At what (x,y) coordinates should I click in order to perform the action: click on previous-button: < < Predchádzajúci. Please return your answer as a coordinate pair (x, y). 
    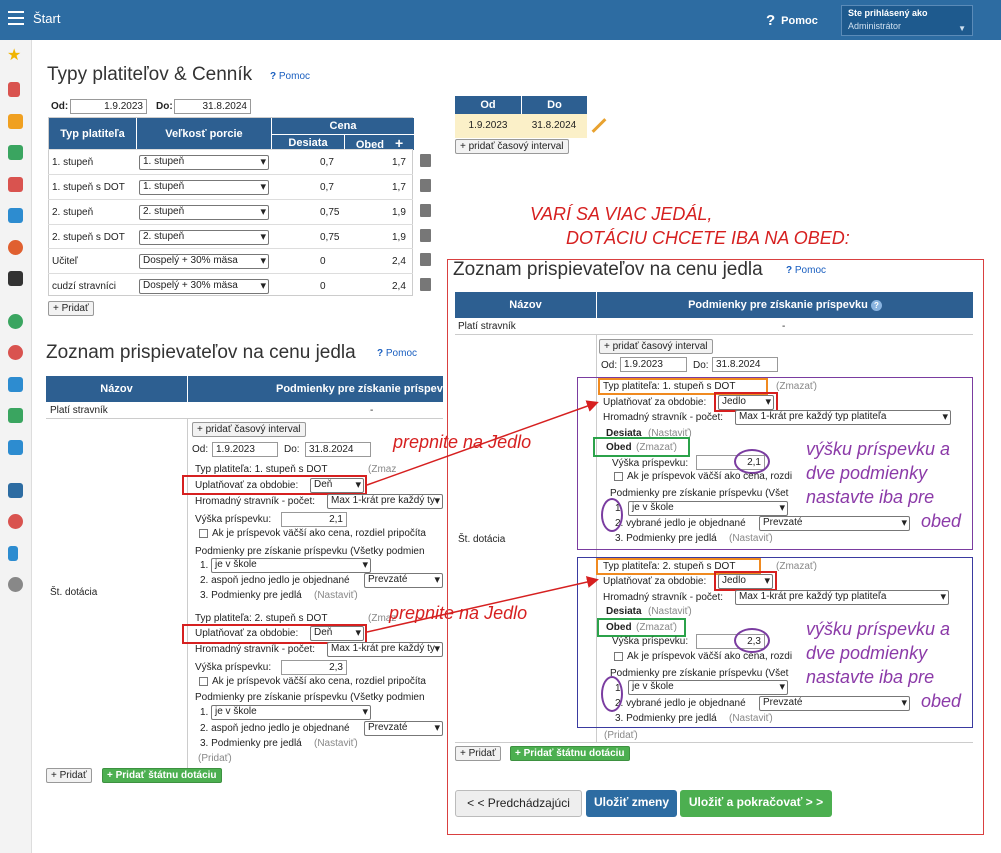
    Looking at the image, I should click on (518, 803).